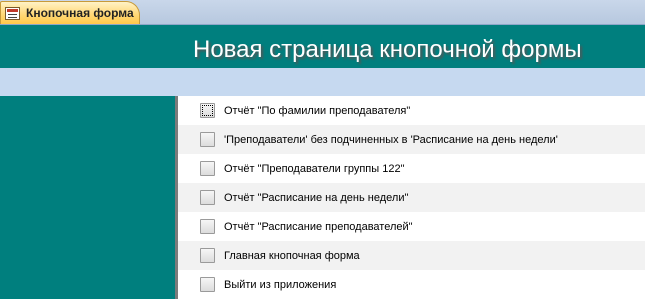  I want to click on switchboard-item: Главная кнопочная форма, so click(411, 255).